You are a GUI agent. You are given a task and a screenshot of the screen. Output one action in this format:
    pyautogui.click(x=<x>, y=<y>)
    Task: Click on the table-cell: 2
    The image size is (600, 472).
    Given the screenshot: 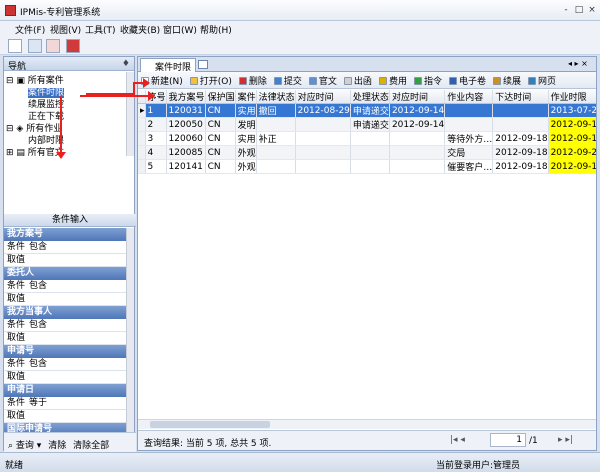 What is the action you would take?
    pyautogui.click(x=155, y=125)
    